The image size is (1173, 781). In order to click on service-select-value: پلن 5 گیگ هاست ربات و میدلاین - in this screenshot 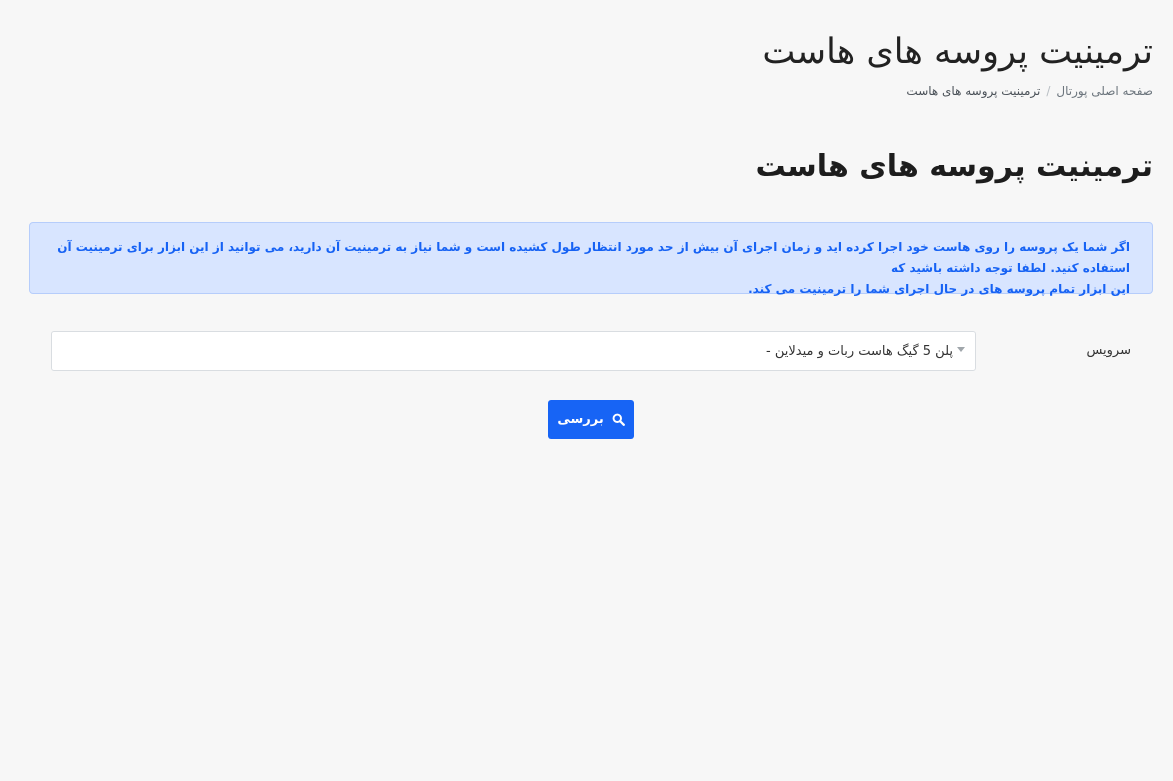, I will do `click(859, 351)`.